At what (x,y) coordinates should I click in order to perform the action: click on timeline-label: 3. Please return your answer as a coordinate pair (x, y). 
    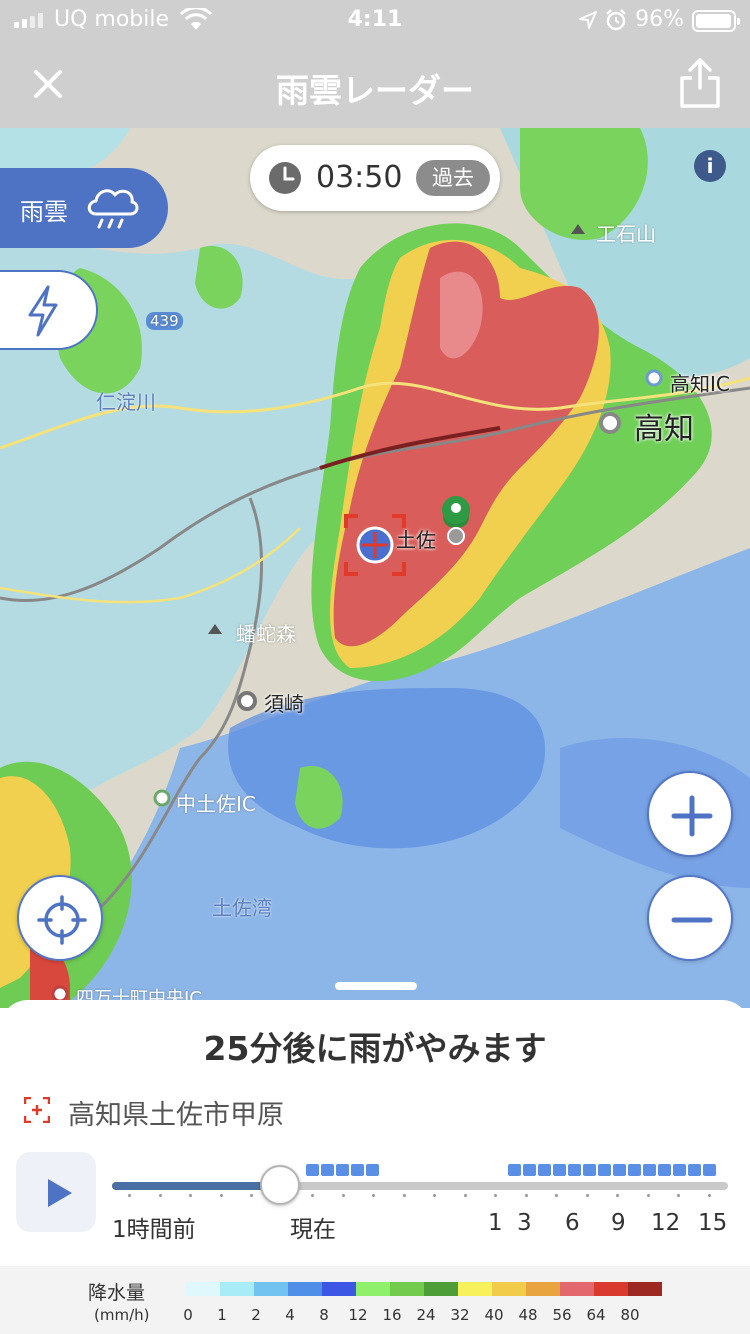
    Looking at the image, I should click on (524, 1223).